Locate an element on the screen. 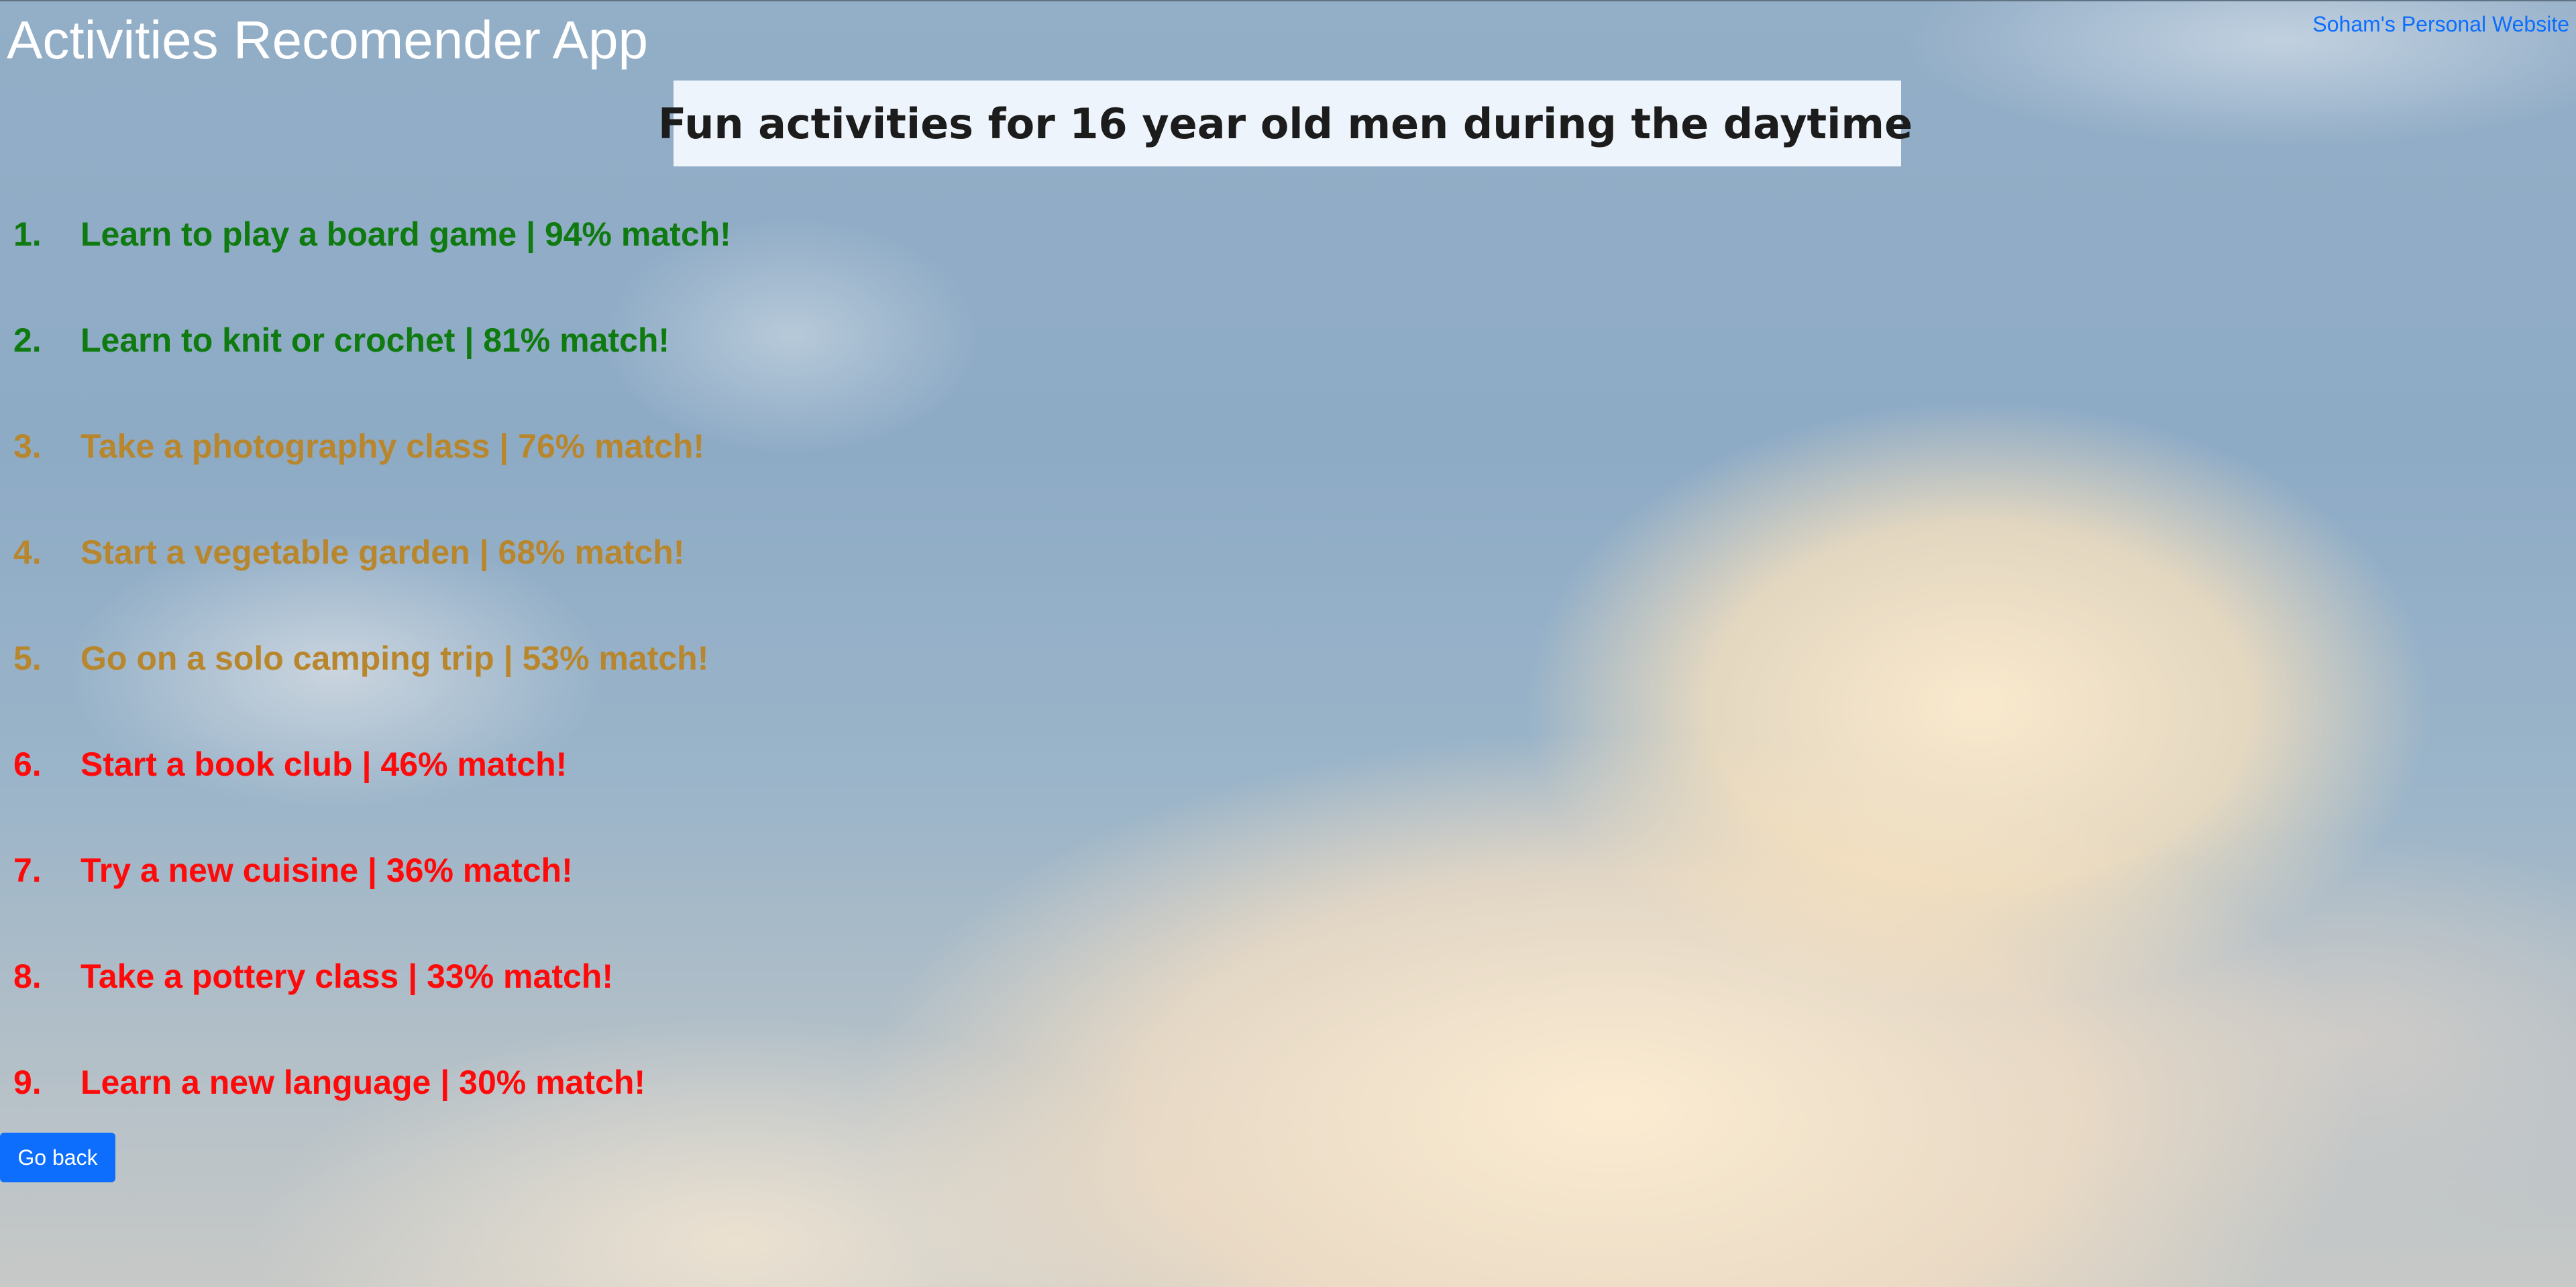  activity-item: 7. Try a new cuisine | 36% match! is located at coordinates (365, 870).